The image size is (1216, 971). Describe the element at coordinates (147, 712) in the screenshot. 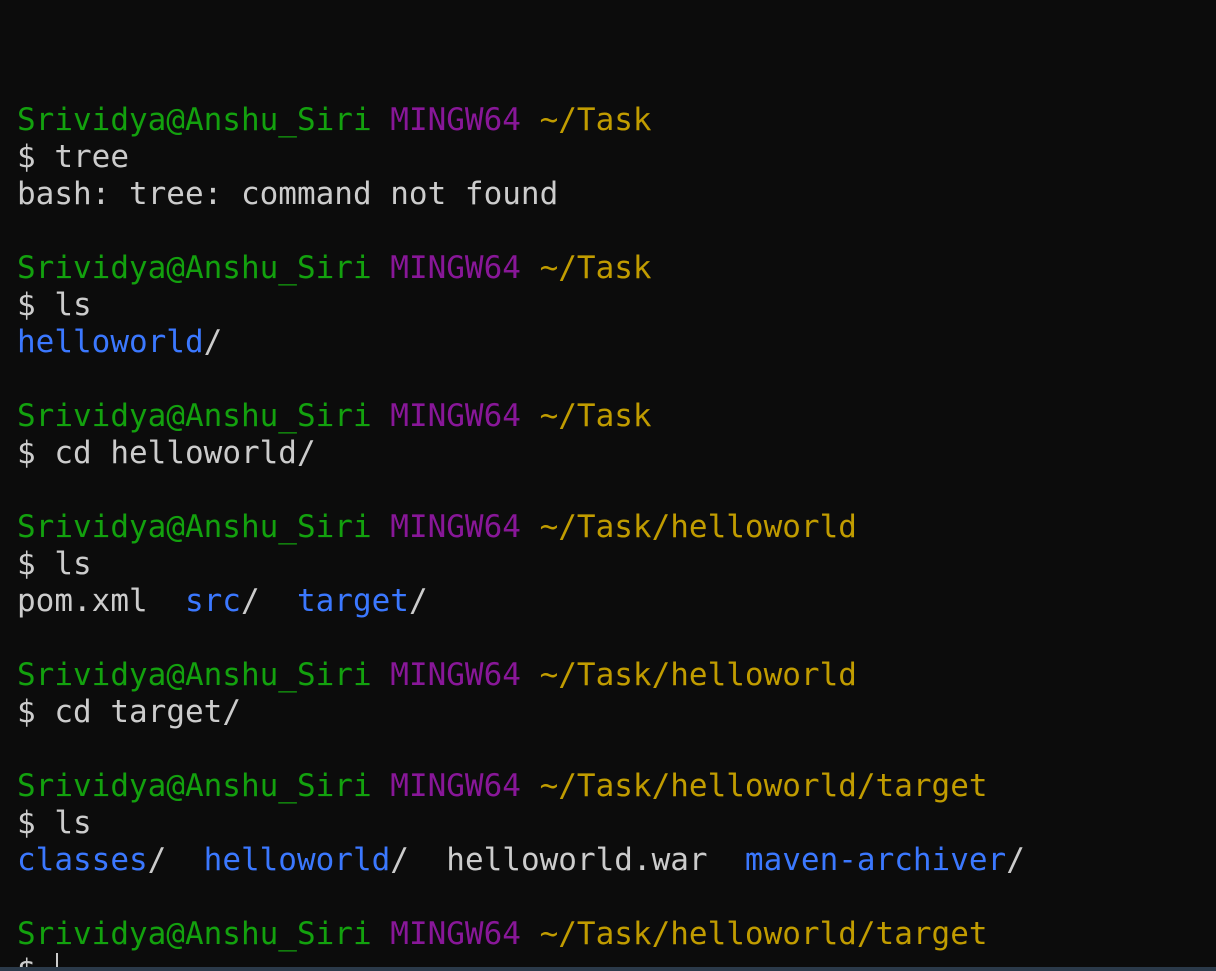

I see `command-text: cd target/` at that location.